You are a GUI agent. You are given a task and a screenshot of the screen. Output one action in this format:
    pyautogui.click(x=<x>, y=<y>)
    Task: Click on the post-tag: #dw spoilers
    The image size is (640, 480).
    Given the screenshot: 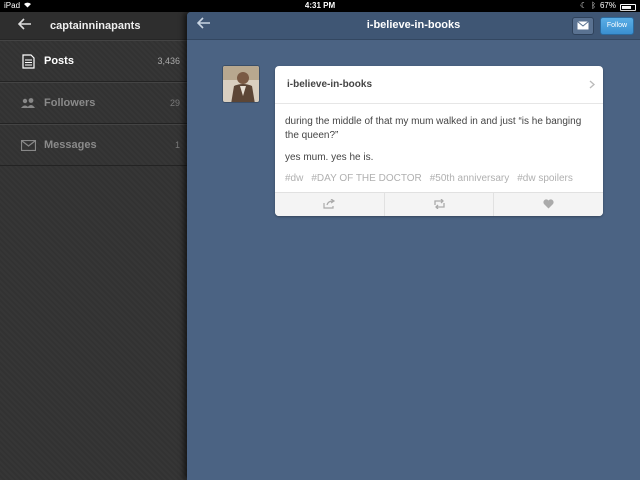 What is the action you would take?
    pyautogui.click(x=545, y=178)
    